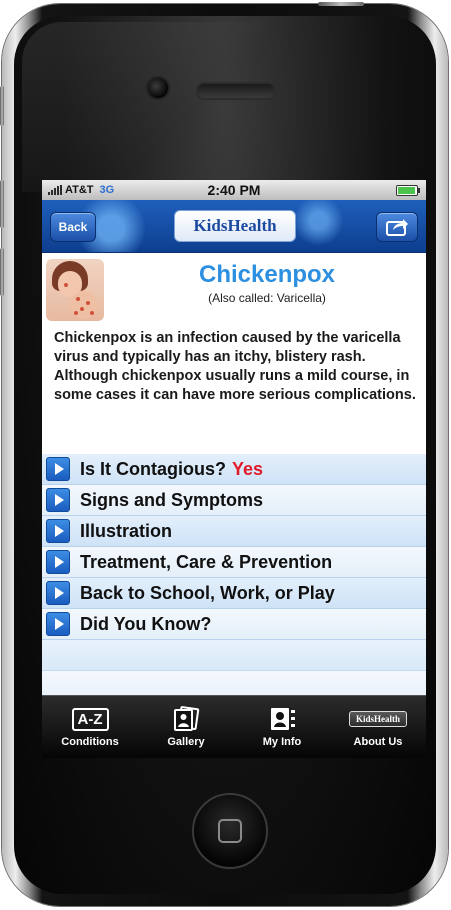 This screenshot has width=451, height=910. Describe the element at coordinates (152, 107) in the screenshot. I see `bezel-glare` at that location.